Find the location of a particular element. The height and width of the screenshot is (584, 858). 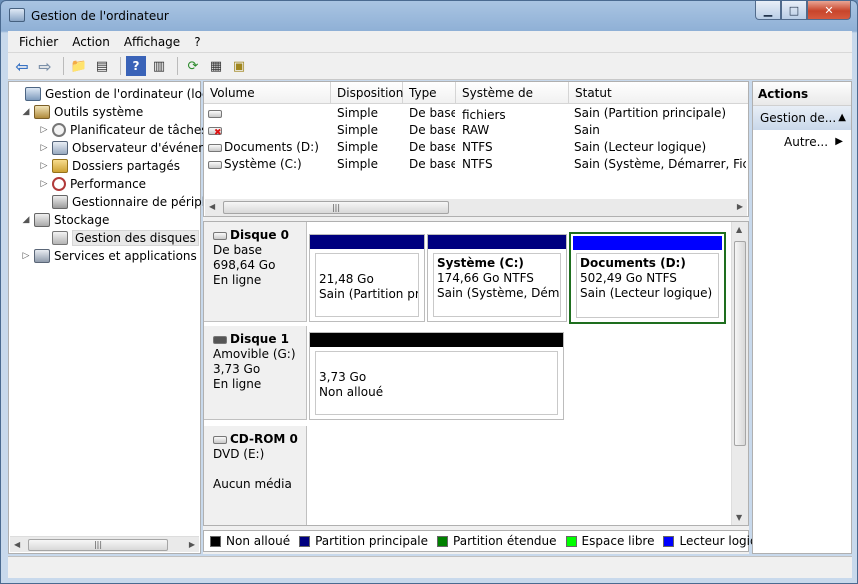

show-hide-tree-icon: ▤ is located at coordinates (102, 66).